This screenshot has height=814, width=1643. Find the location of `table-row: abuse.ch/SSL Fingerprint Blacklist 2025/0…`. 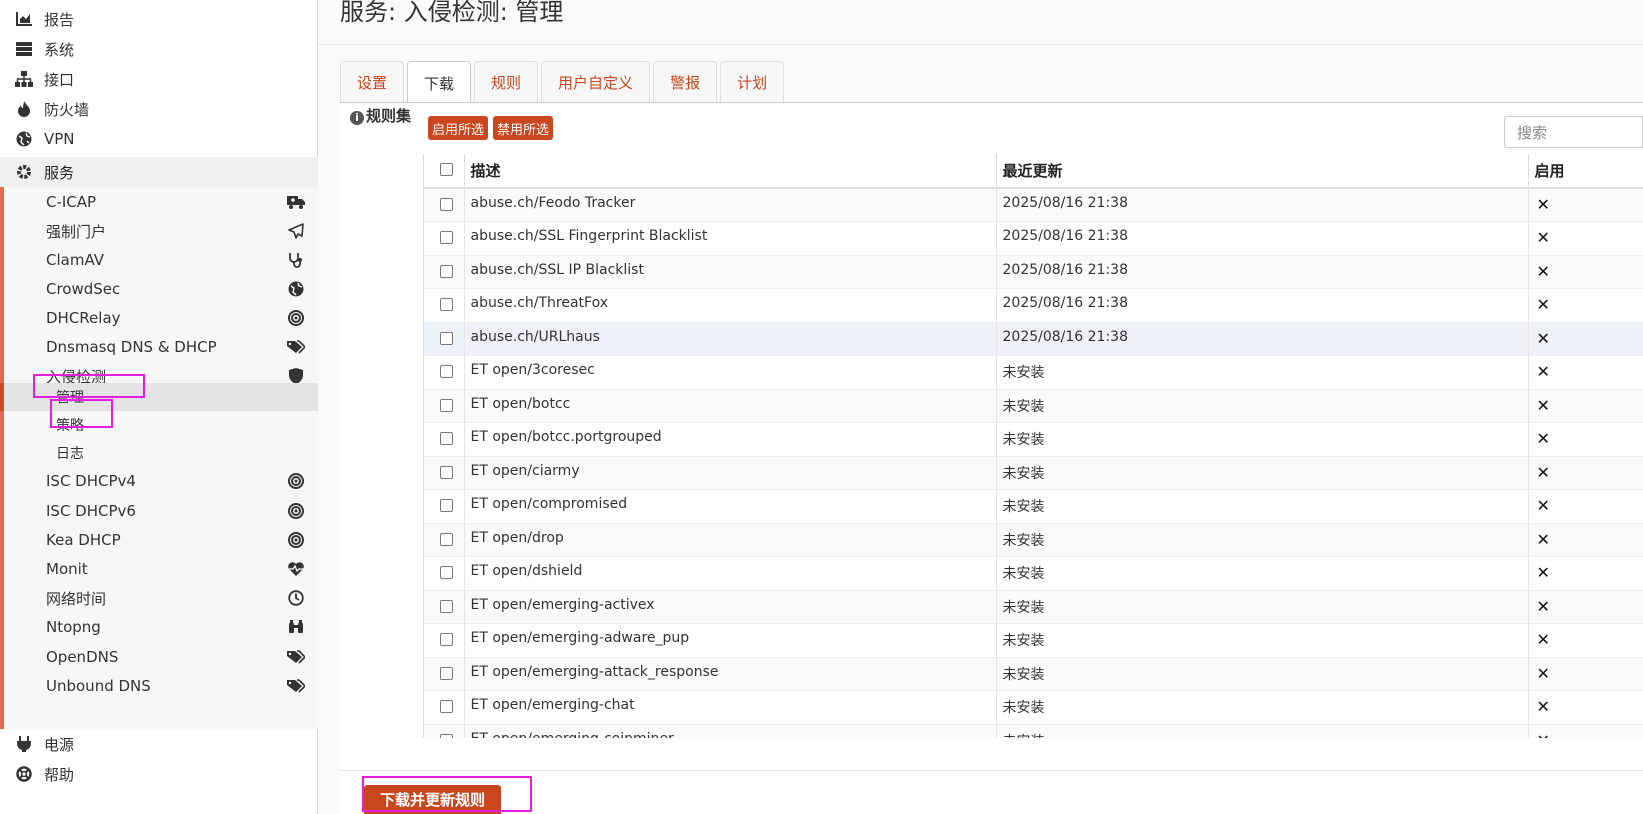

table-row: abuse.ch/SSL Fingerprint Blacklist 2025/0… is located at coordinates (1033, 238).